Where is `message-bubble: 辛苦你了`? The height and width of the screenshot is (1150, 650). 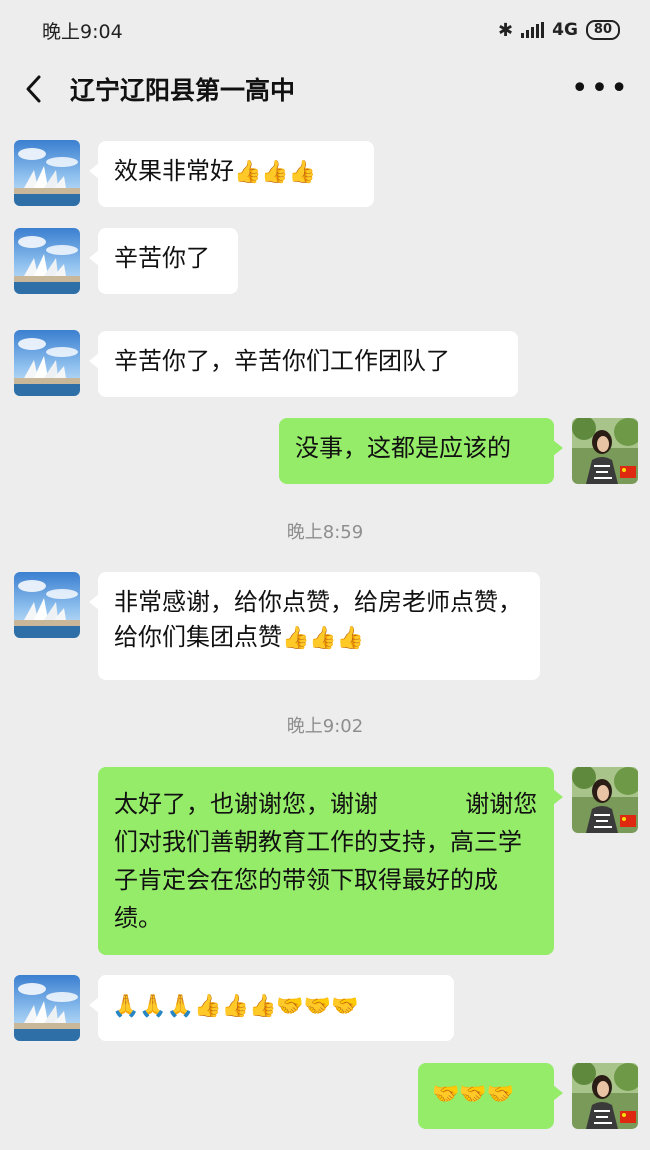
message-bubble: 辛苦你了 is located at coordinates (163, 261).